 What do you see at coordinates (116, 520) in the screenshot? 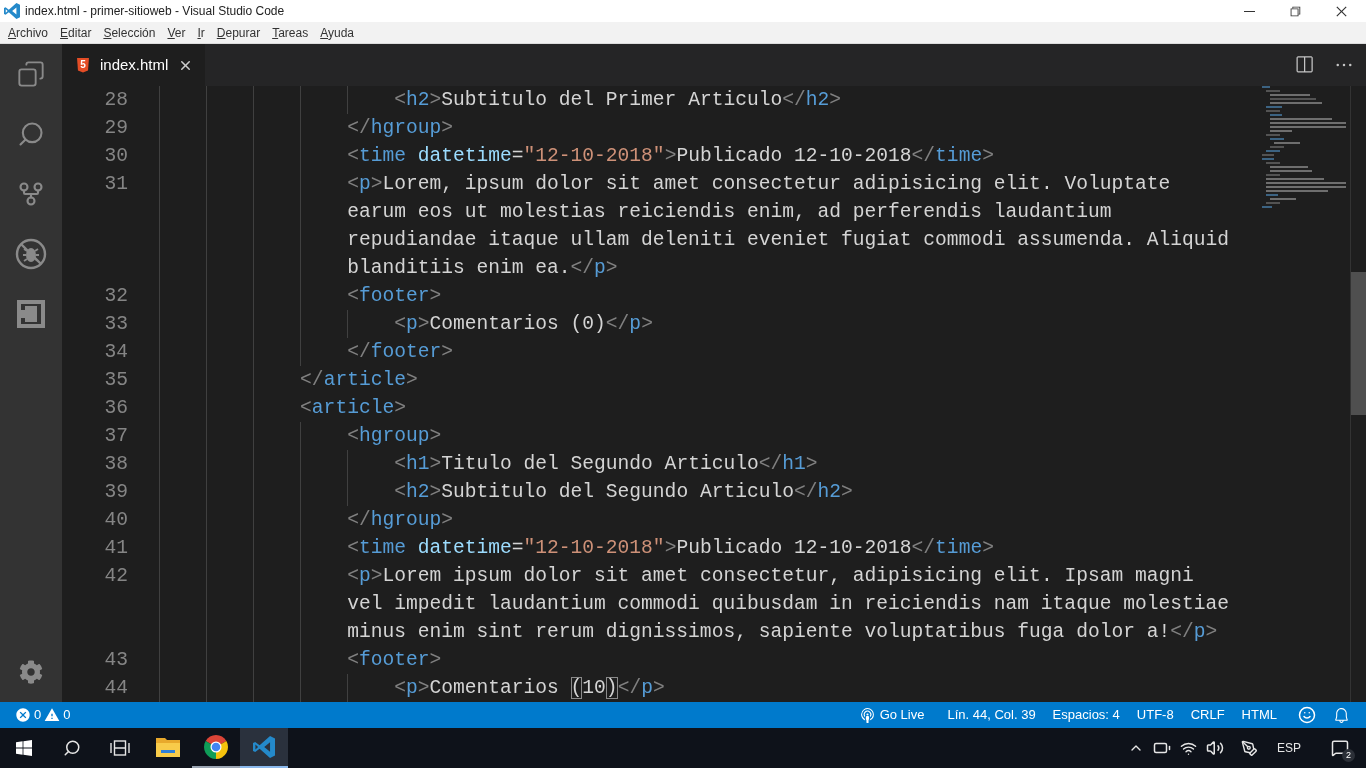
I see `line-number: 40` at bounding box center [116, 520].